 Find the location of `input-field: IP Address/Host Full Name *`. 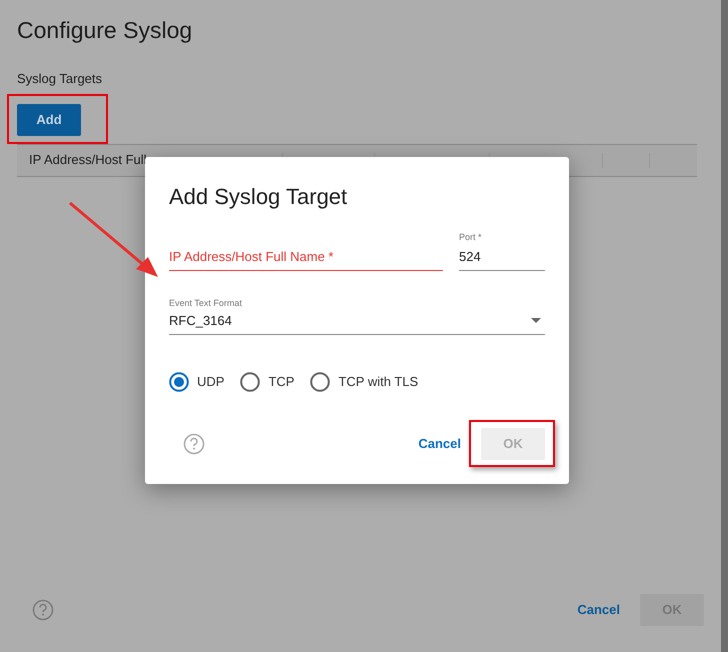

input-field: IP Address/Host Full Name * is located at coordinates (306, 256).